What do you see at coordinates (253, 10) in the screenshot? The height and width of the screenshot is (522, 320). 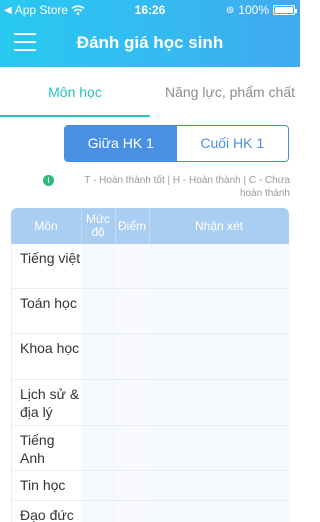 I see `battery-percent: 100%` at bounding box center [253, 10].